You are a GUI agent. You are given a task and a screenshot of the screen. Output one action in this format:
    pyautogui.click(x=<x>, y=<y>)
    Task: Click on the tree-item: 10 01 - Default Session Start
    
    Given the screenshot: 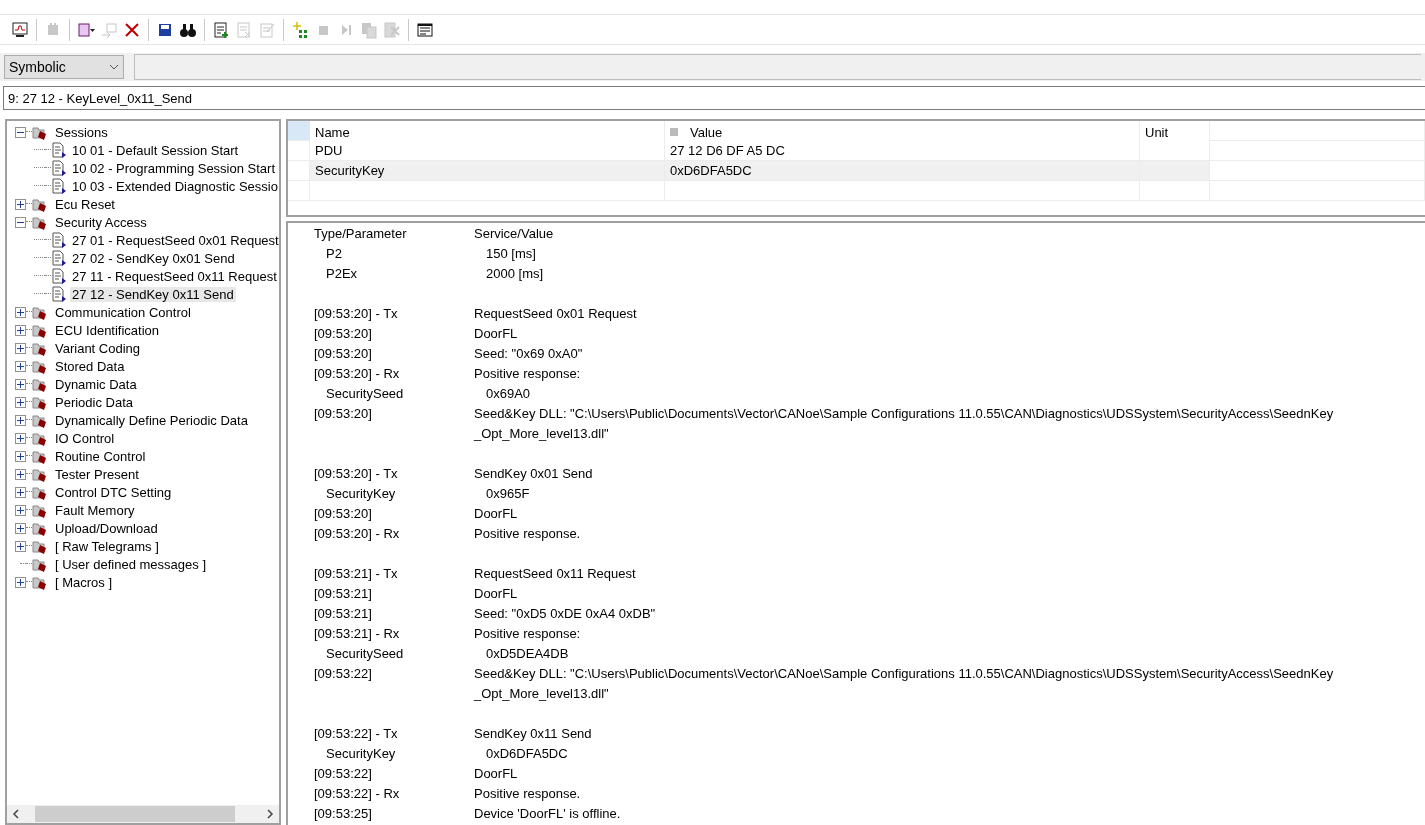 What is the action you would take?
    pyautogui.click(x=155, y=150)
    